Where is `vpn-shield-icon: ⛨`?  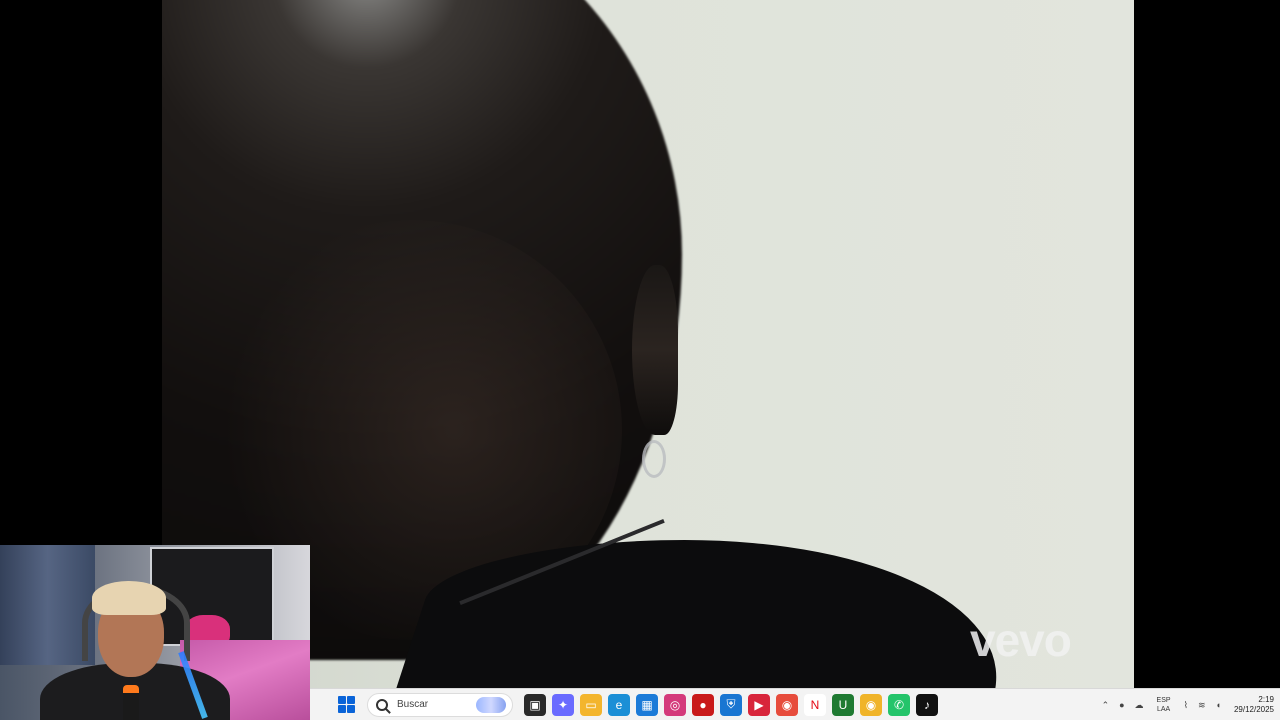
vpn-shield-icon: ⛨ is located at coordinates (731, 704).